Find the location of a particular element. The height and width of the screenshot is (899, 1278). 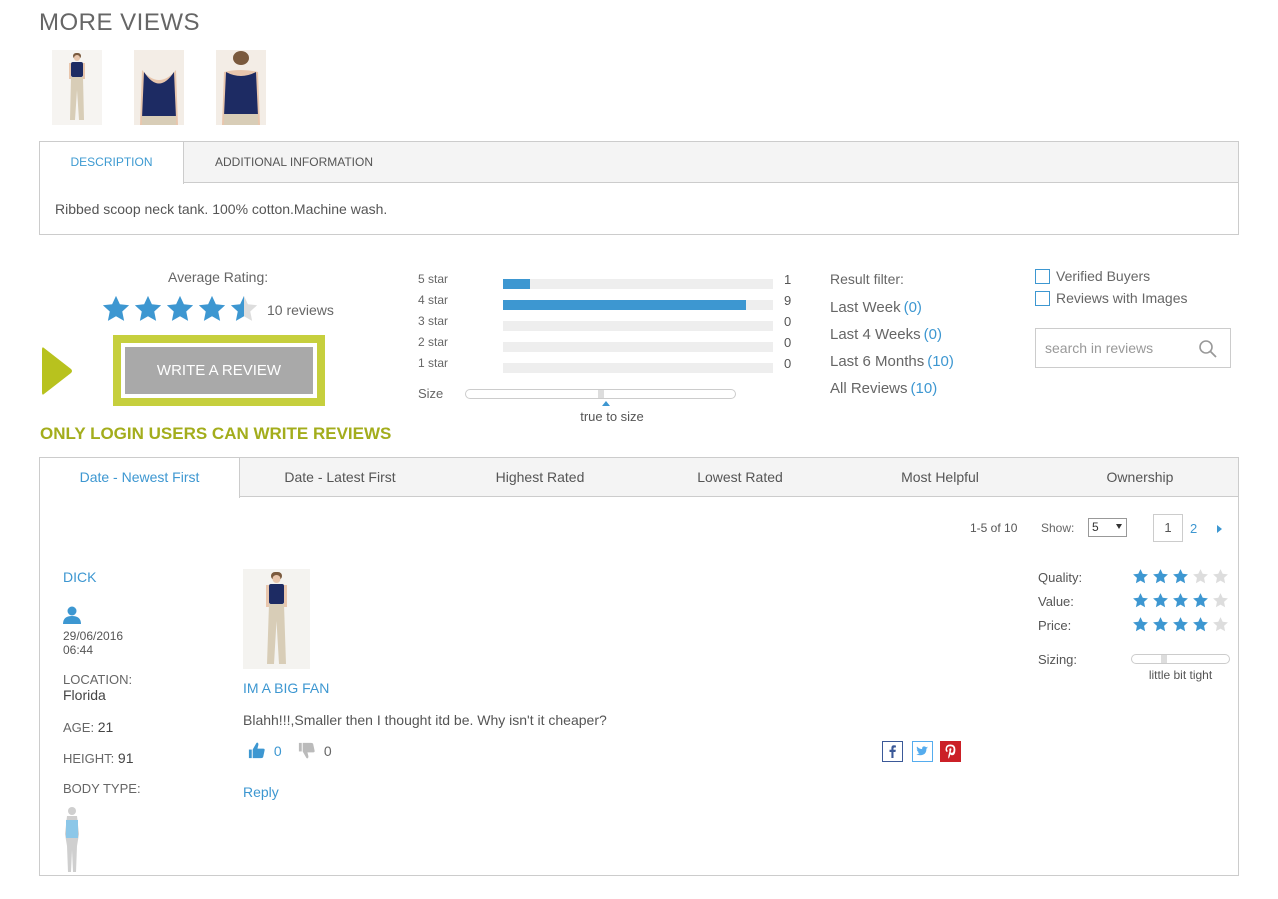

review-photo is located at coordinates (276, 619).